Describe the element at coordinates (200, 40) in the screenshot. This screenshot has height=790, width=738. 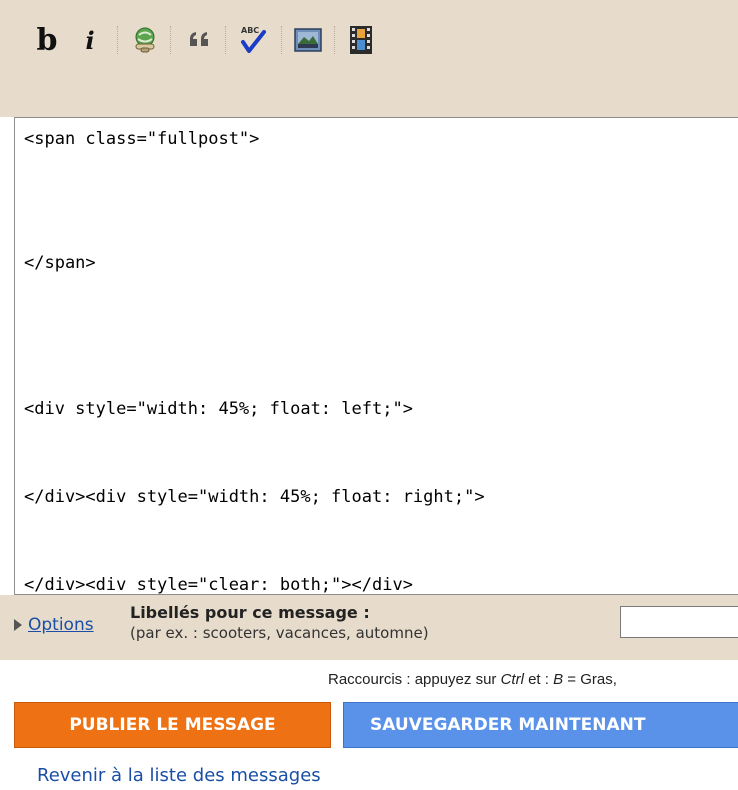
I see `blockquote-icon` at that location.